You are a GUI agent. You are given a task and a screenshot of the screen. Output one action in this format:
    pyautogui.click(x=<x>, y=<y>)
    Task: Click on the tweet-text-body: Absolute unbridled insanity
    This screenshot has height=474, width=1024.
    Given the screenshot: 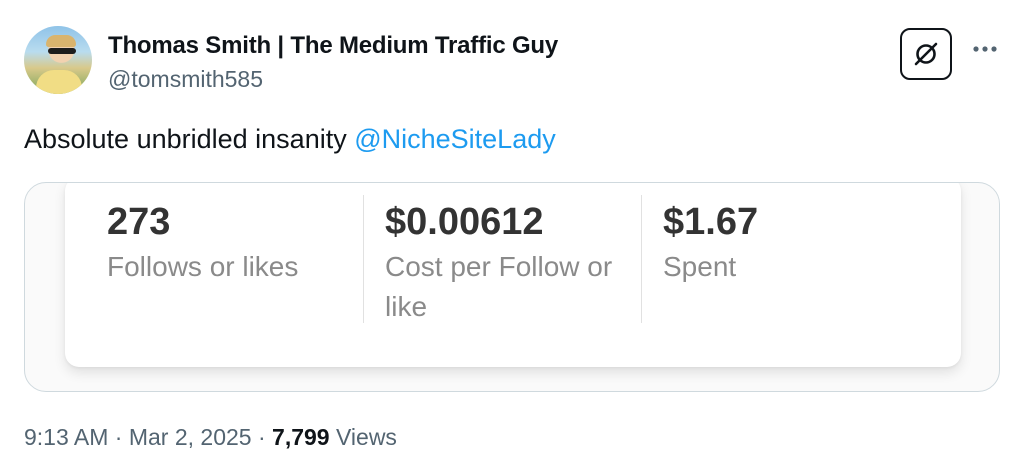 What is the action you would take?
    pyautogui.click(x=189, y=139)
    